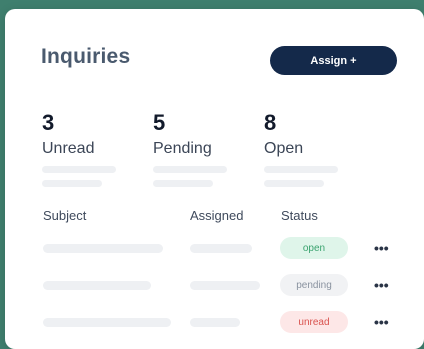  I want to click on table-row: pending •••, so click(214, 286).